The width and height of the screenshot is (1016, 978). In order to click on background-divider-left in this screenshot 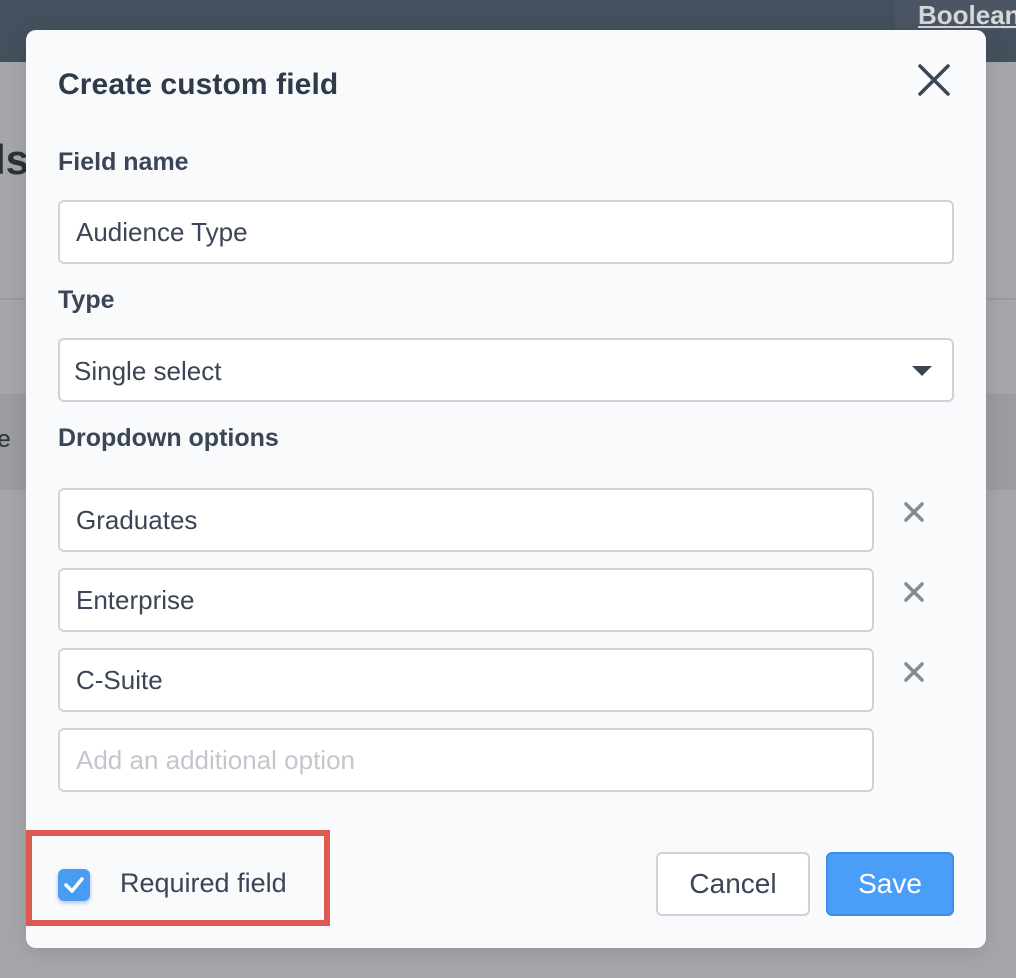, I will do `click(13, 299)`.